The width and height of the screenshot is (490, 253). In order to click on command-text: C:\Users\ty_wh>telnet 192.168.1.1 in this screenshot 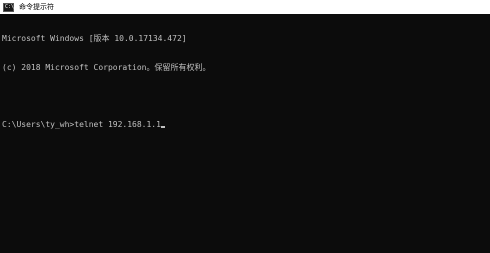, I will do `click(81, 124)`.